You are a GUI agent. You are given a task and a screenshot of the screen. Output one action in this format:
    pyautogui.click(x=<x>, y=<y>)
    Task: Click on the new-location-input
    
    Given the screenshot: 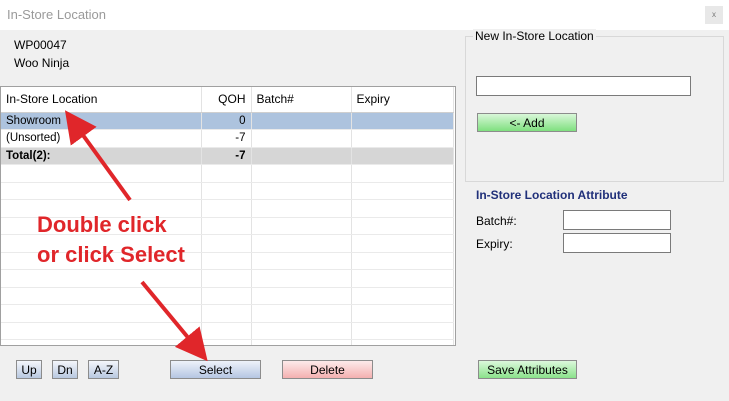 What is the action you would take?
    pyautogui.click(x=583, y=86)
    